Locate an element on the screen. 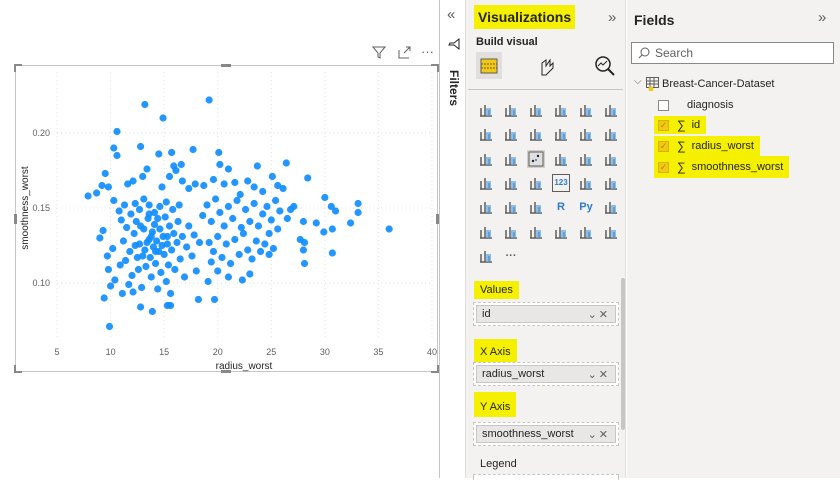 The height and width of the screenshot is (480, 840). 100-stacked-column-icon is located at coordinates (611, 110).